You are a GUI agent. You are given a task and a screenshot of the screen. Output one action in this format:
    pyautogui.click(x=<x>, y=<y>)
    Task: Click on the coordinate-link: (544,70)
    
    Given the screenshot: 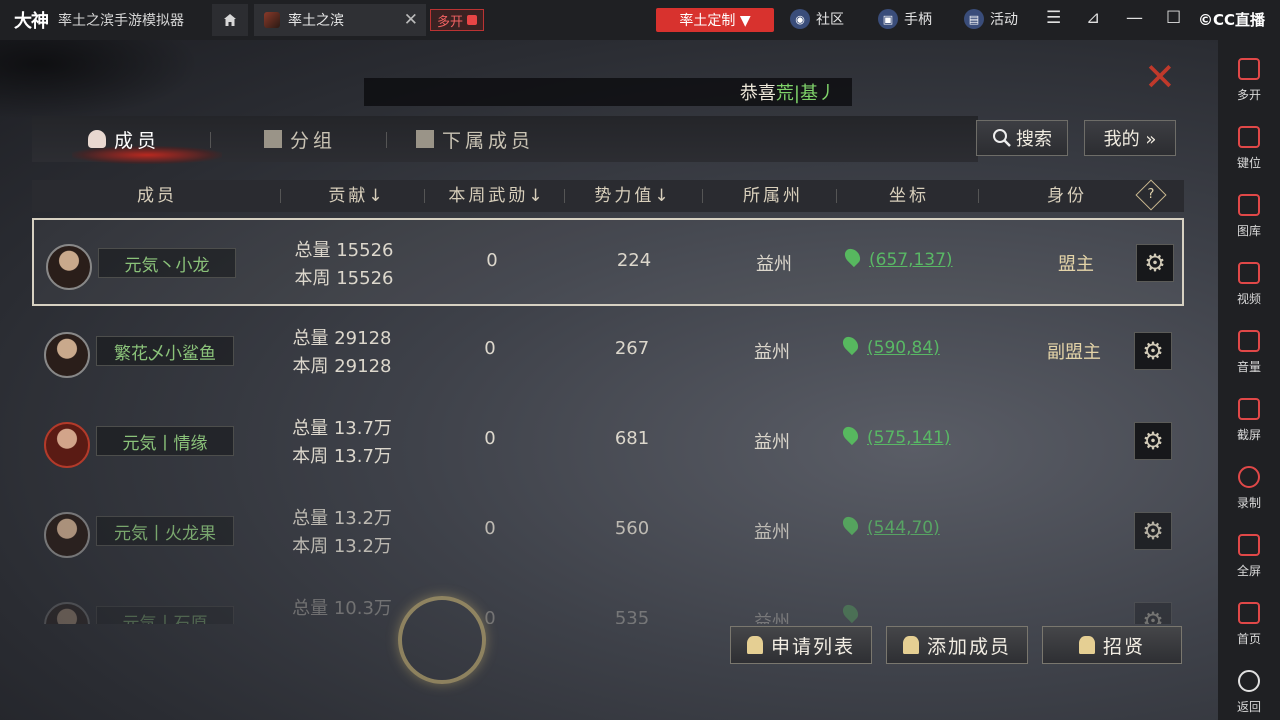 What is the action you would take?
    pyautogui.click(x=889, y=525)
    